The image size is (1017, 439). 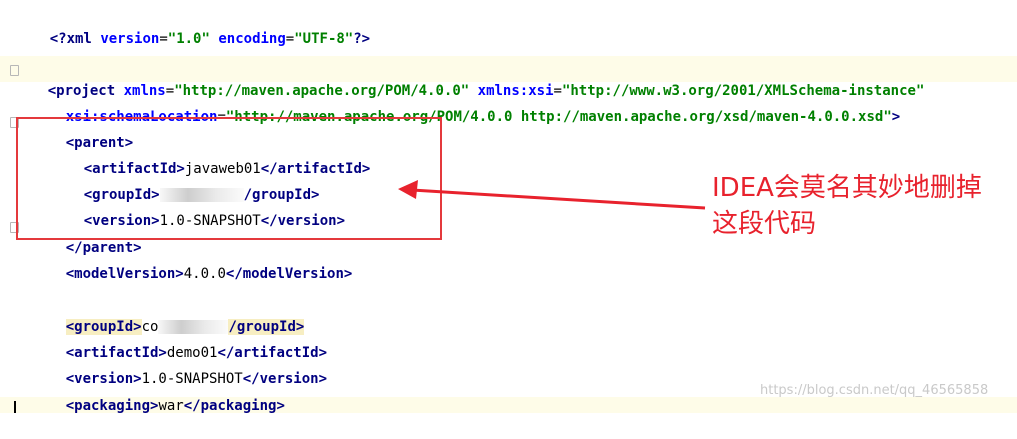 What do you see at coordinates (130, 39) in the screenshot?
I see `attr-name: version` at bounding box center [130, 39].